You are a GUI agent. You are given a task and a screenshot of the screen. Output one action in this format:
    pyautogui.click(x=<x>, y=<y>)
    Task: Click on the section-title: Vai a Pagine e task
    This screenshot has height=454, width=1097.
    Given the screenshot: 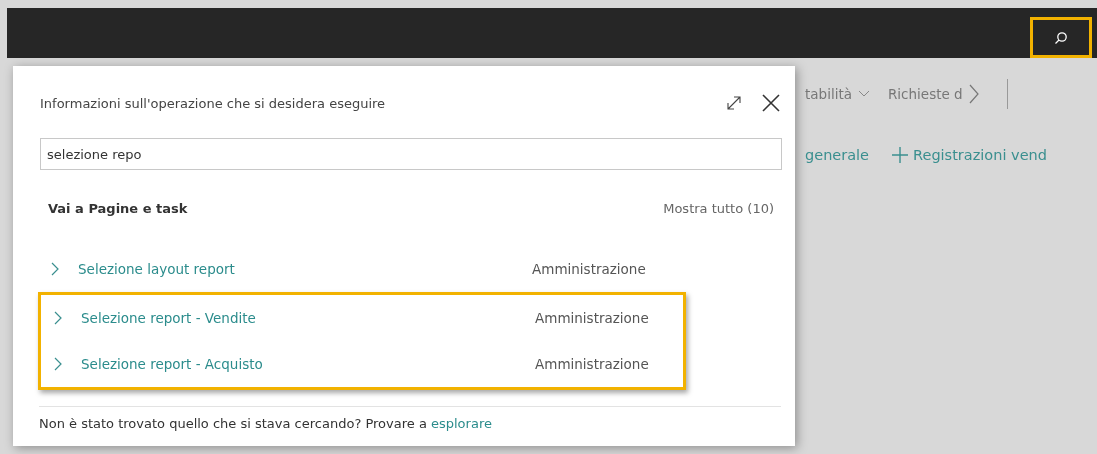 What is the action you would take?
    pyautogui.click(x=118, y=208)
    